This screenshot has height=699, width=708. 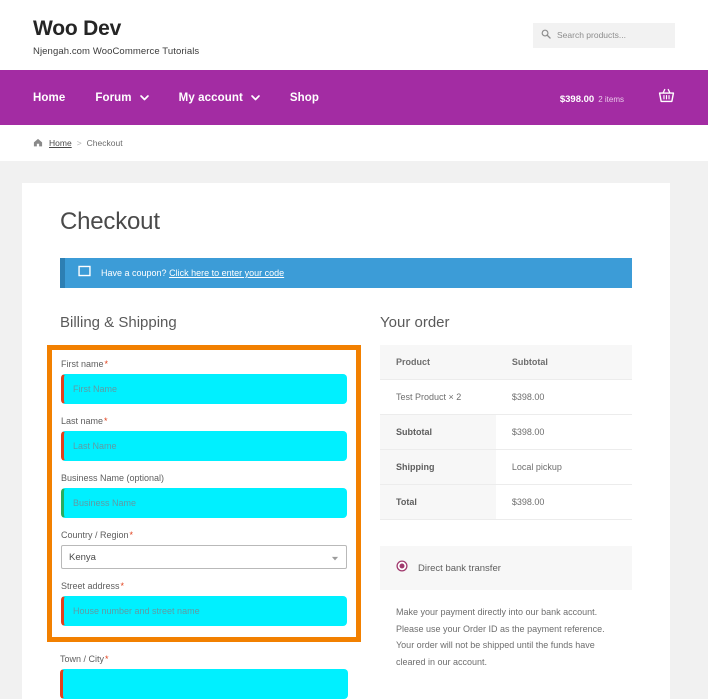 I want to click on nav-item-my-account: My account, so click(x=219, y=98).